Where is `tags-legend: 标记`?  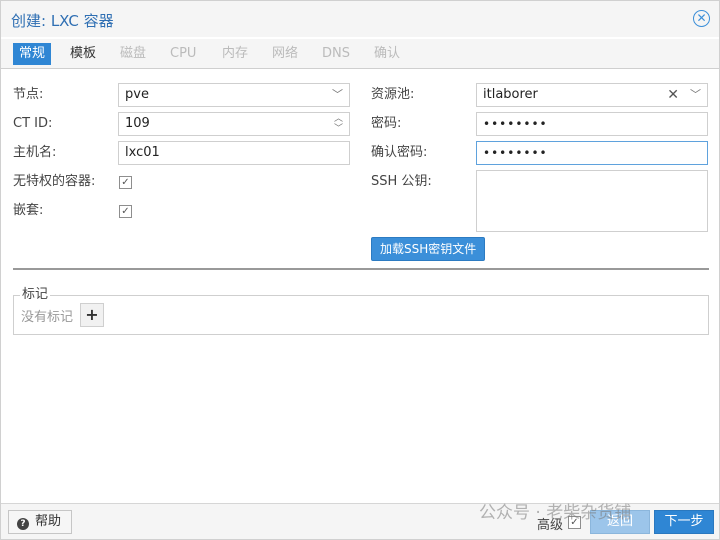
tags-legend: 标记 is located at coordinates (35, 295).